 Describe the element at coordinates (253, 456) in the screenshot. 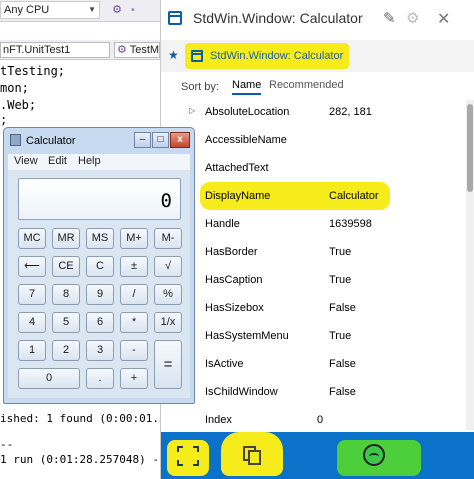

I see `copy-icon` at that location.